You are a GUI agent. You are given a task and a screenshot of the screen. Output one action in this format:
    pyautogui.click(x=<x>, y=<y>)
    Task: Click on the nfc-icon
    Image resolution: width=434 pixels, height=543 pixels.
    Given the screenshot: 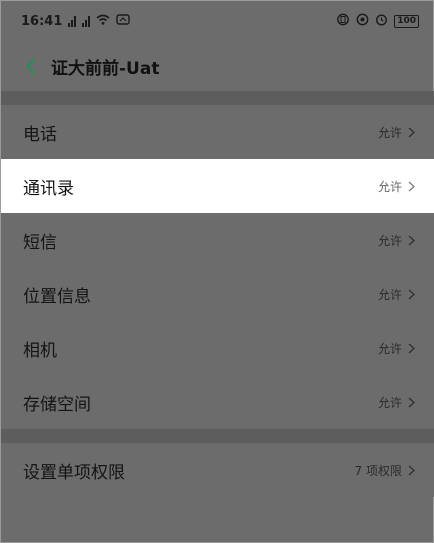 What is the action you would take?
    pyautogui.click(x=123, y=21)
    